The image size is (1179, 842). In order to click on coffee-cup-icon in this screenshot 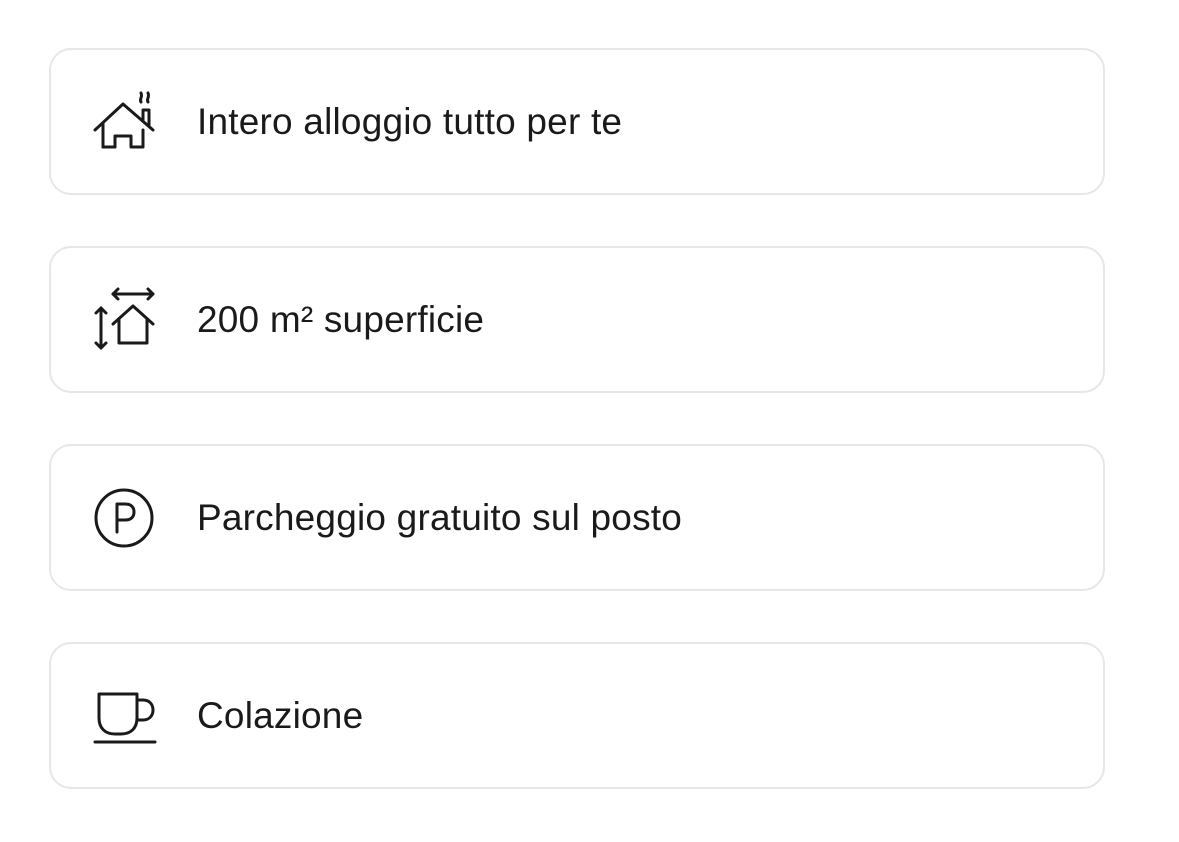, I will do `click(125, 716)`.